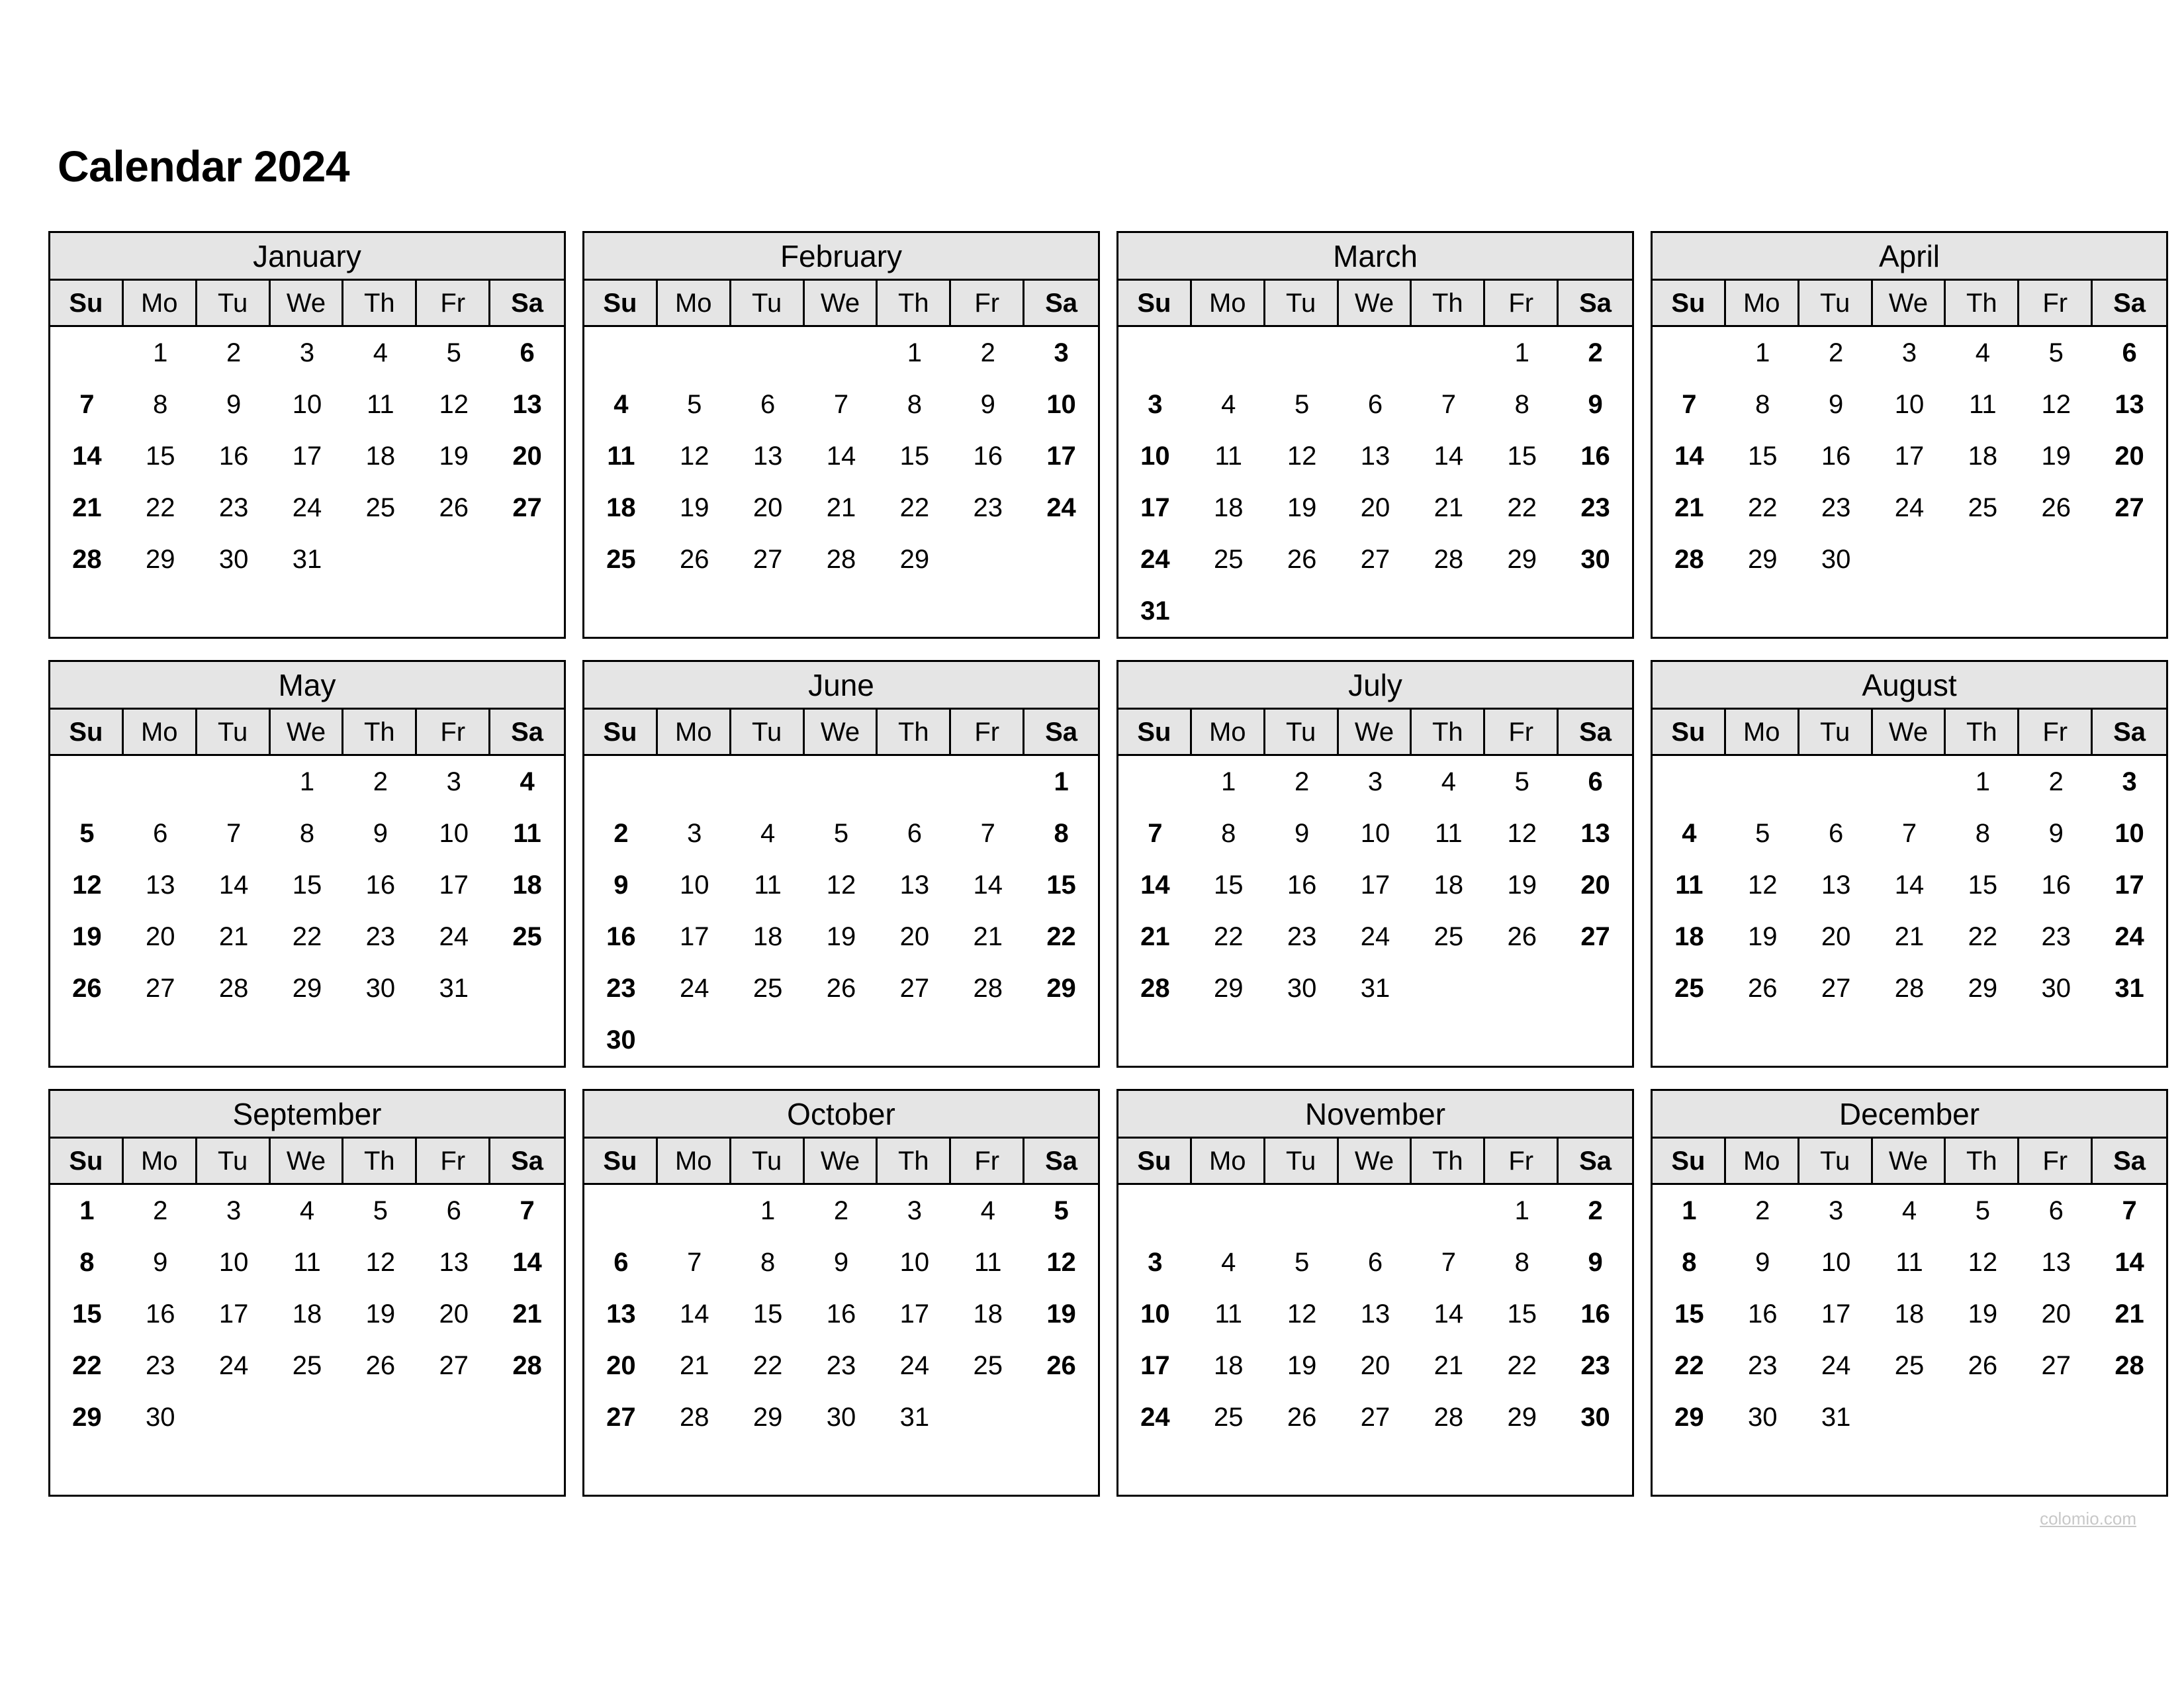 This screenshot has width=2184, height=1688. What do you see at coordinates (454, 508) in the screenshot?
I see `day-cell: 26` at bounding box center [454, 508].